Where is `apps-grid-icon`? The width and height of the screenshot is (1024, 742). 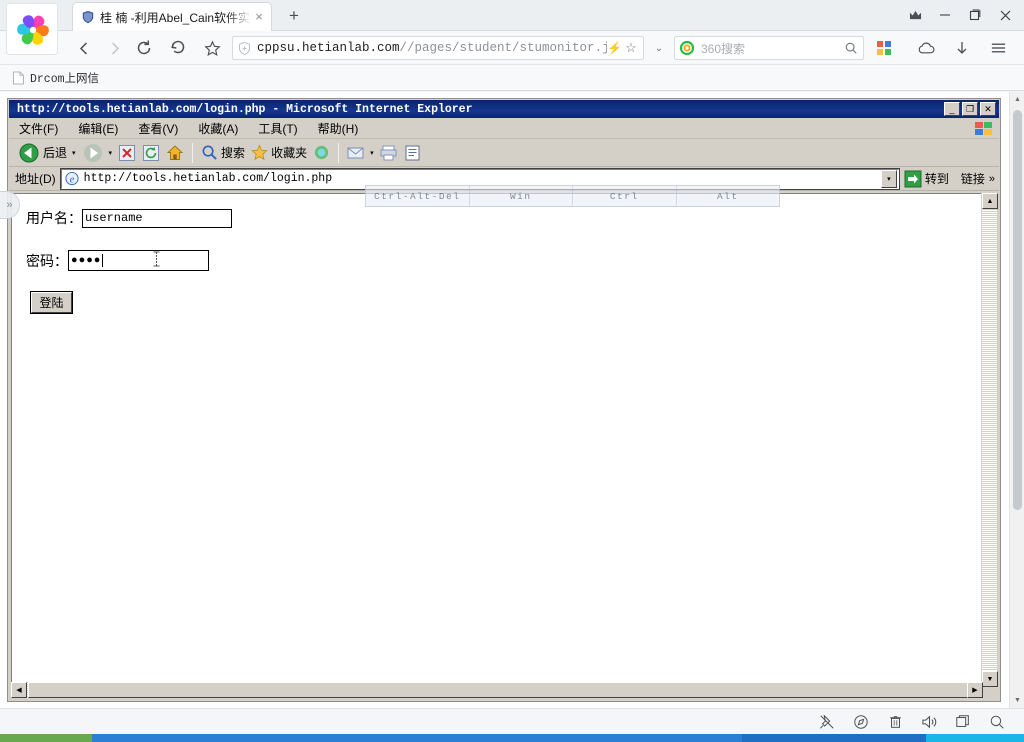 apps-grid-icon is located at coordinates (884, 48).